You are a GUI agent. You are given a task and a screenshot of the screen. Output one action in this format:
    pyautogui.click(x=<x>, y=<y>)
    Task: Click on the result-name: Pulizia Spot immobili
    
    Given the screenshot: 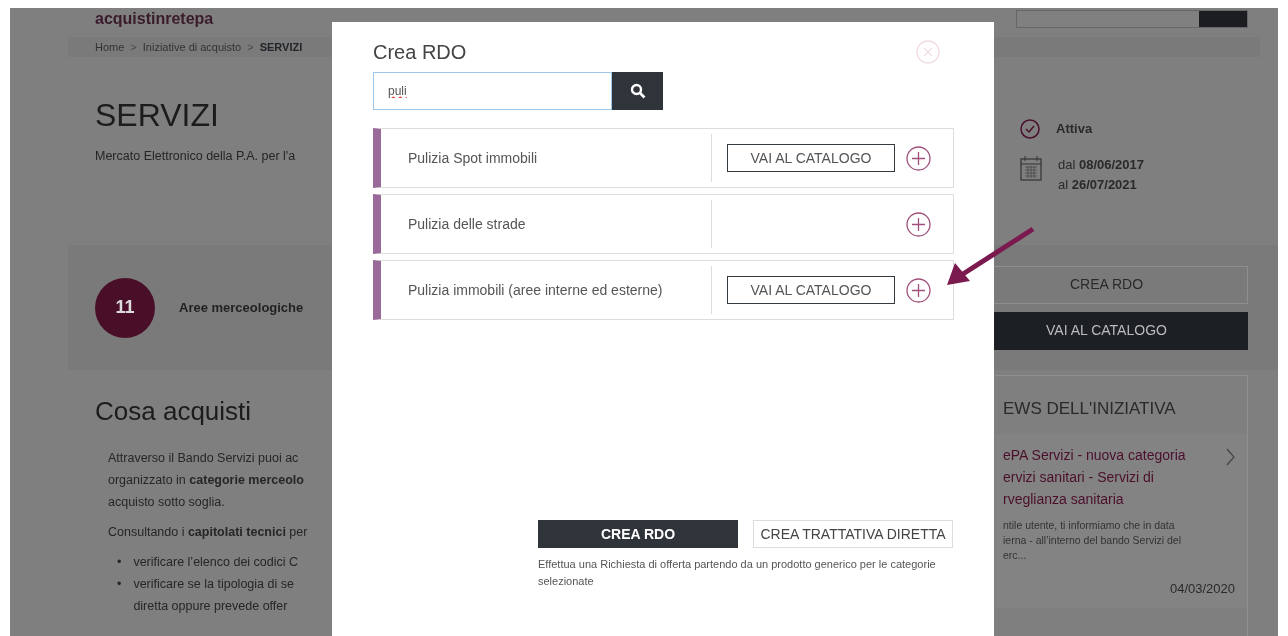 What is the action you would take?
    pyautogui.click(x=473, y=158)
    